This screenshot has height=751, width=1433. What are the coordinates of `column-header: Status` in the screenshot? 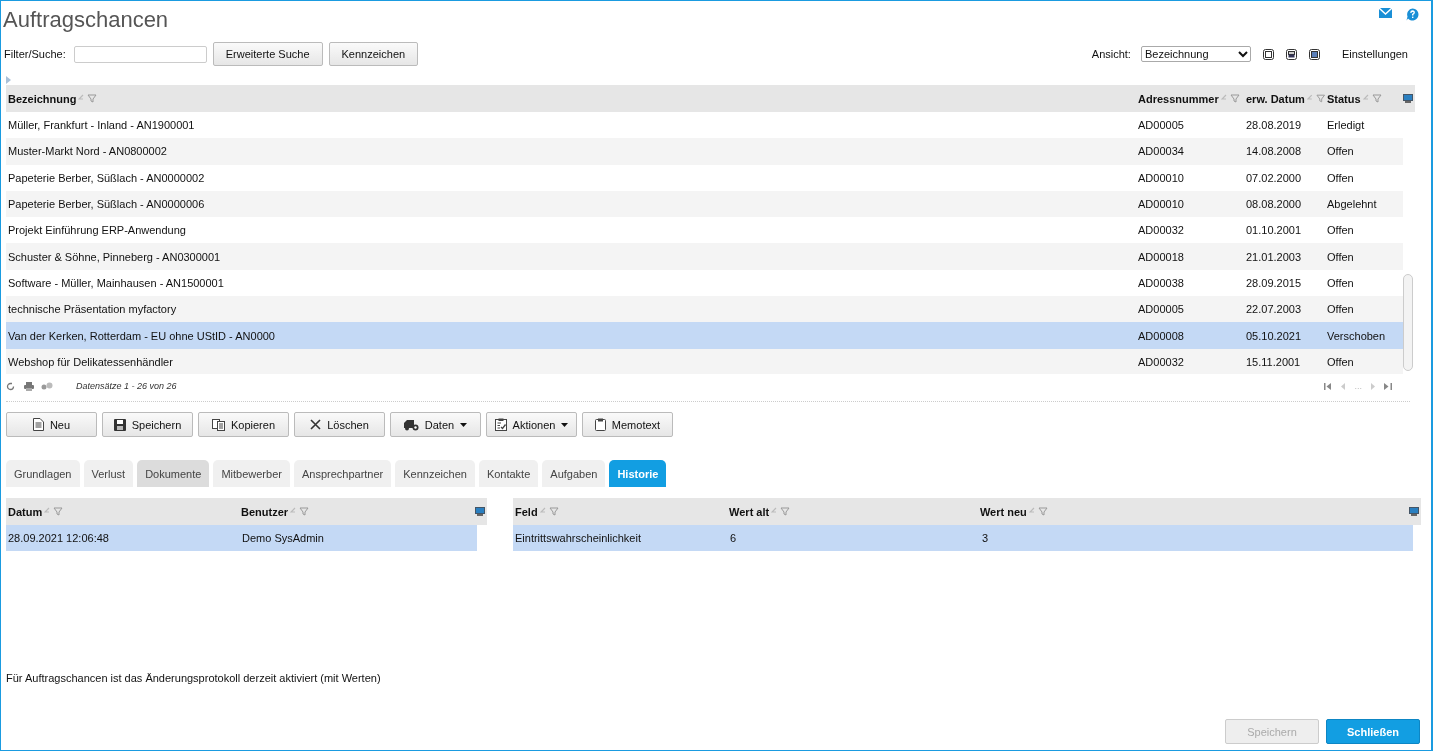 It's located at (1344, 98).